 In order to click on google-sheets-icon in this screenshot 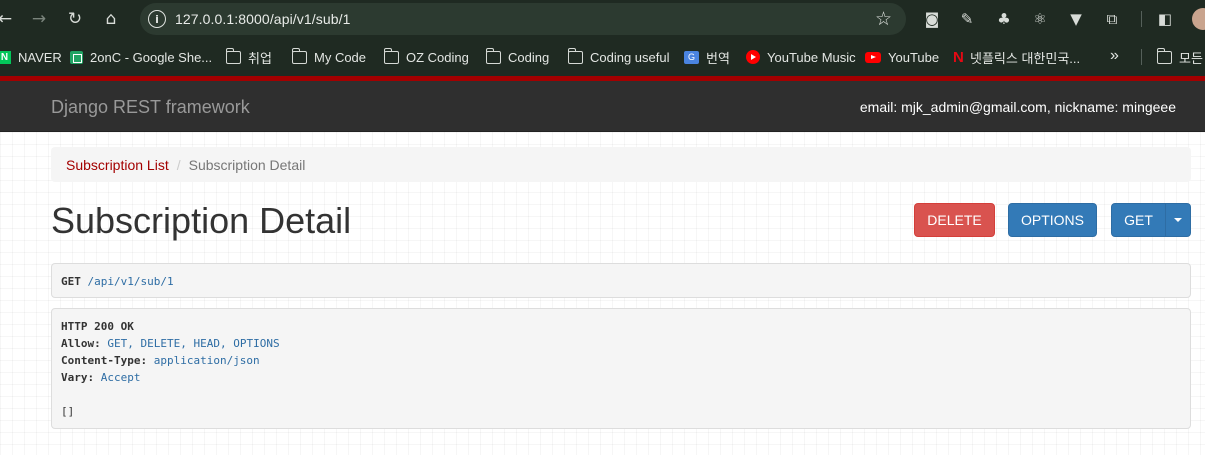, I will do `click(76, 57)`.